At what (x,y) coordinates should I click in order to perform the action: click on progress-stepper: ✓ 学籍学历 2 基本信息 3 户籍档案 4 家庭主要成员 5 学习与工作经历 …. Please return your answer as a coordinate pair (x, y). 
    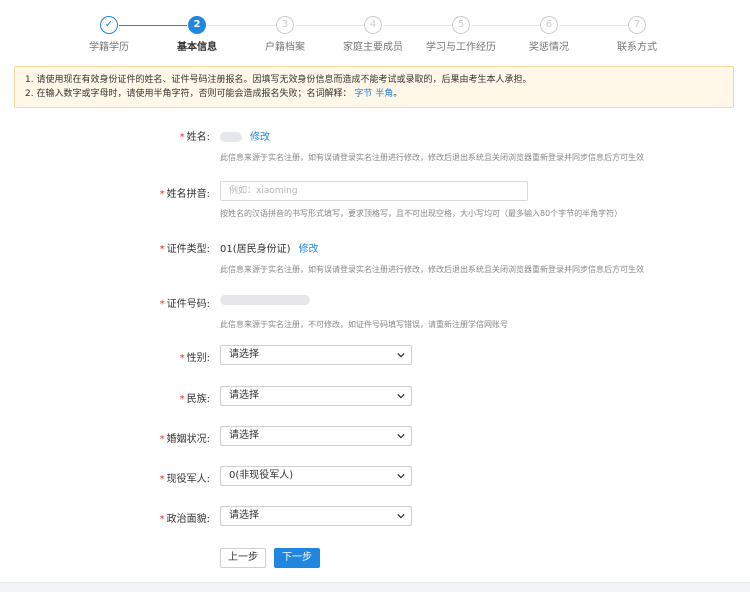
    Looking at the image, I should click on (375, 30).